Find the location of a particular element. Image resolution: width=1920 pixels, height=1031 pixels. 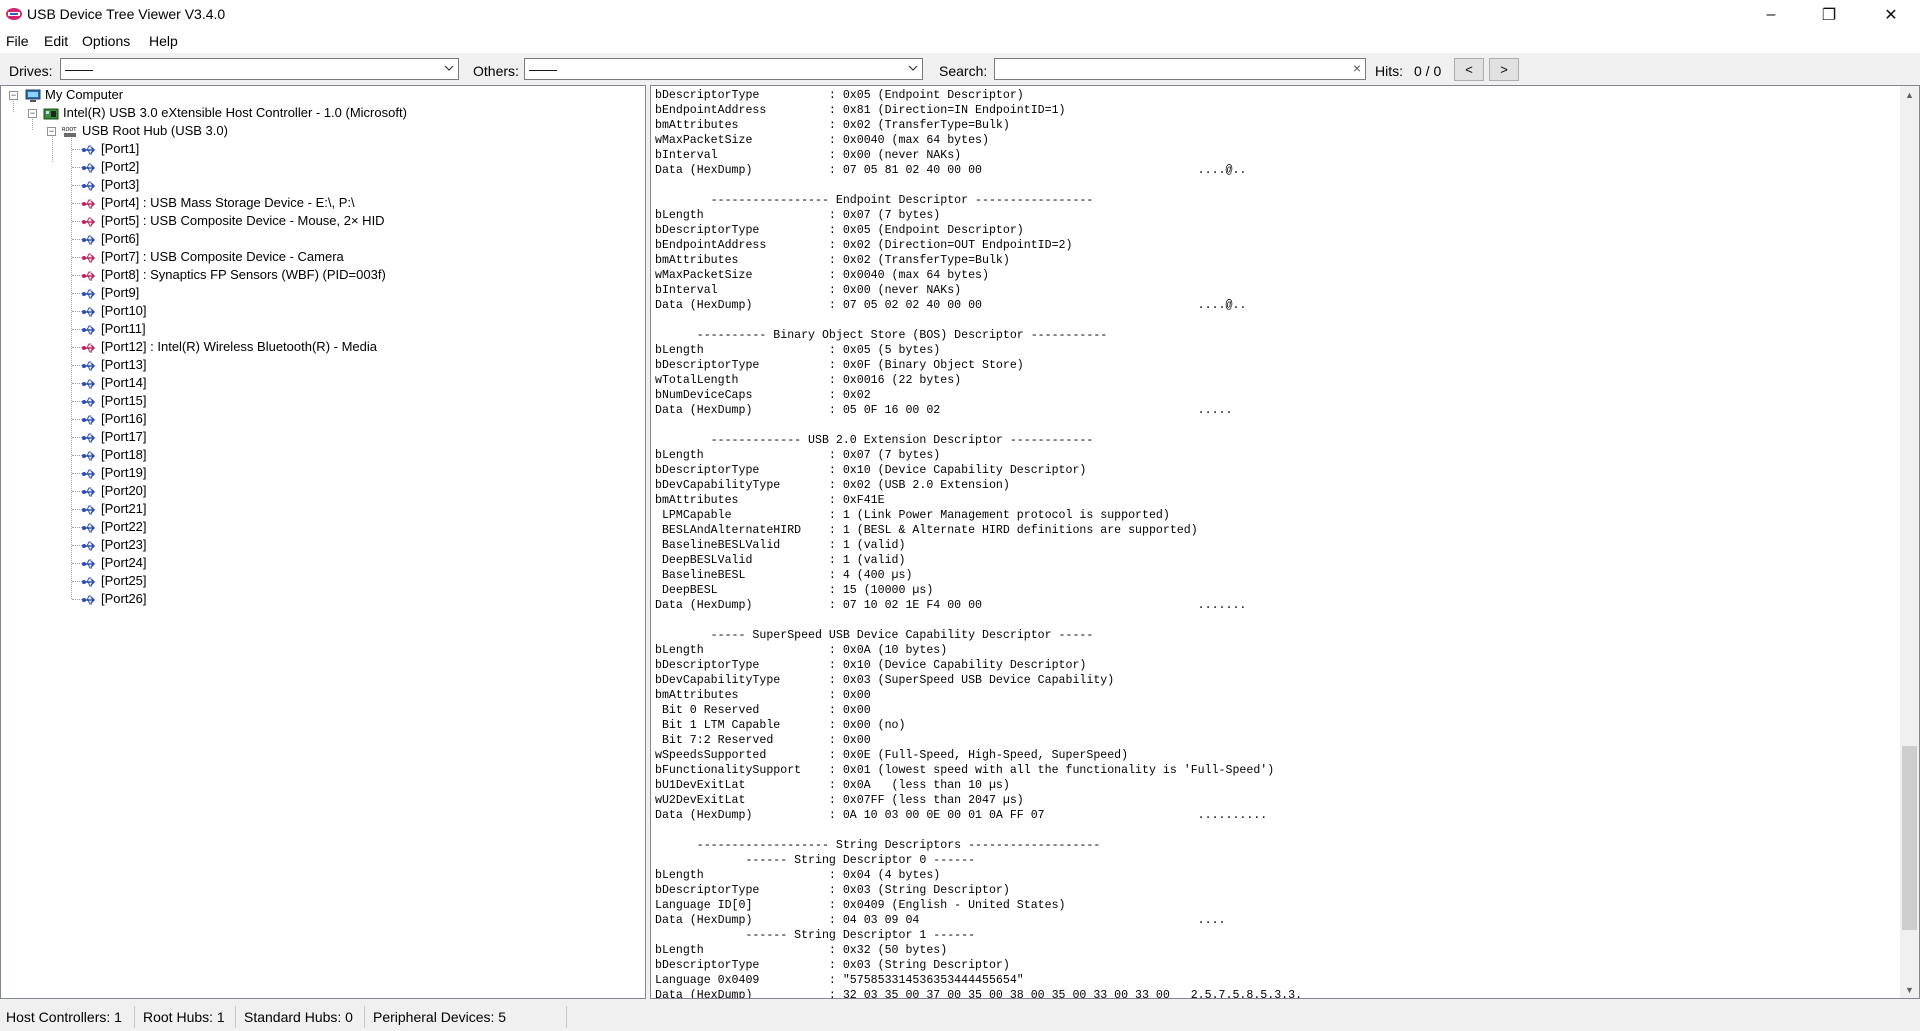

tree-label: [Port6] is located at coordinates (120, 238).